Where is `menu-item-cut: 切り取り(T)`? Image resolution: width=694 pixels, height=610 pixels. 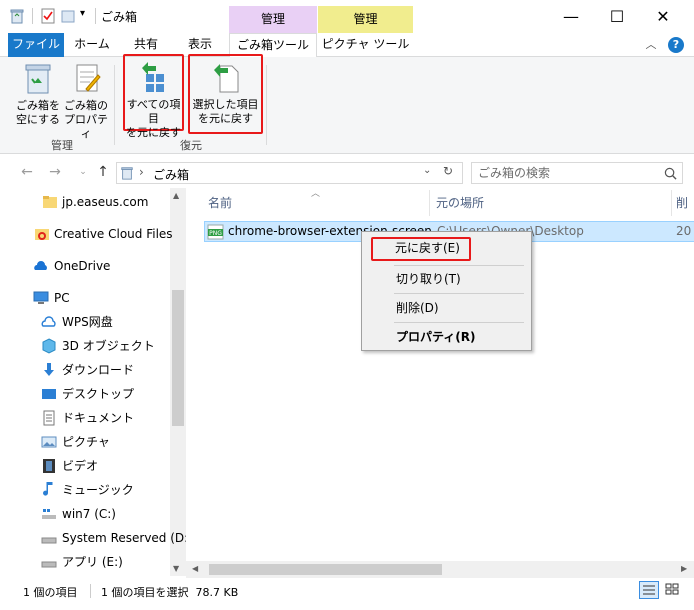 menu-item-cut: 切り取り(T) is located at coordinates (446, 279).